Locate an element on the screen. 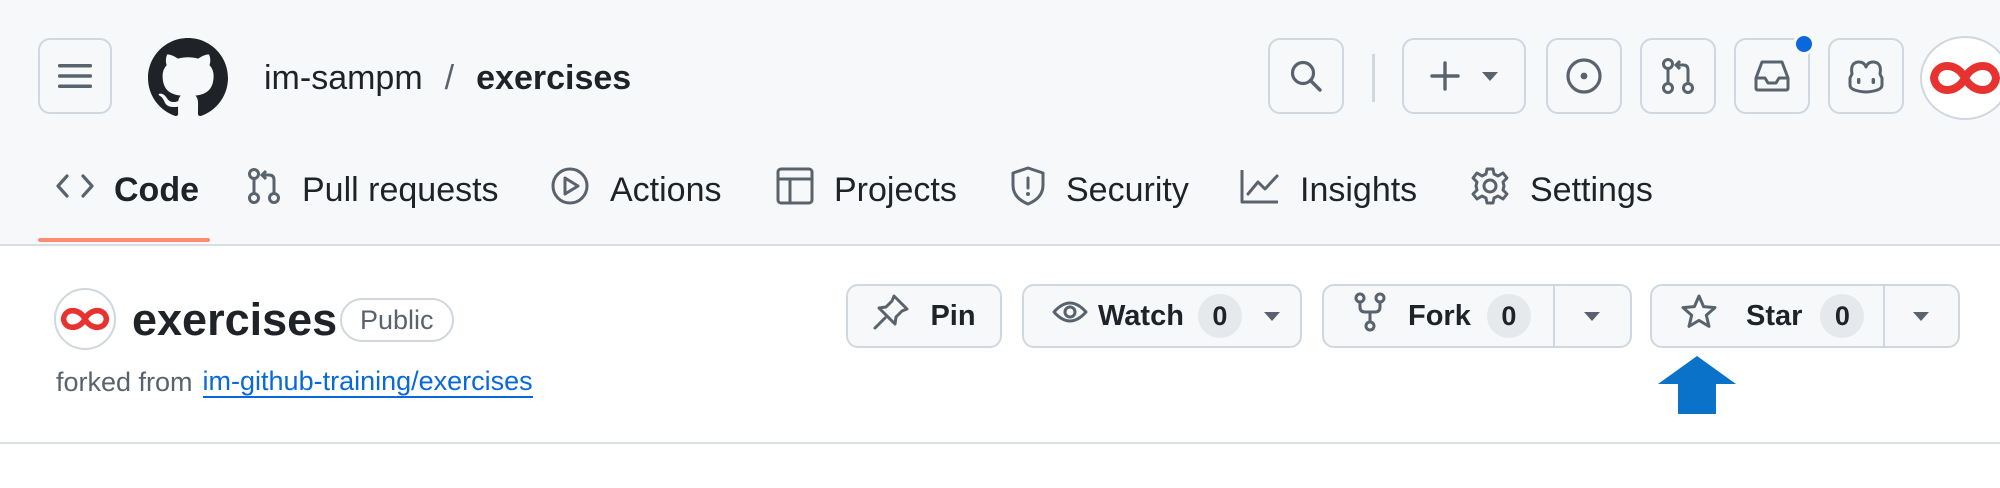 This screenshot has width=2000, height=488. star-button-group: Star 0 is located at coordinates (1805, 316).